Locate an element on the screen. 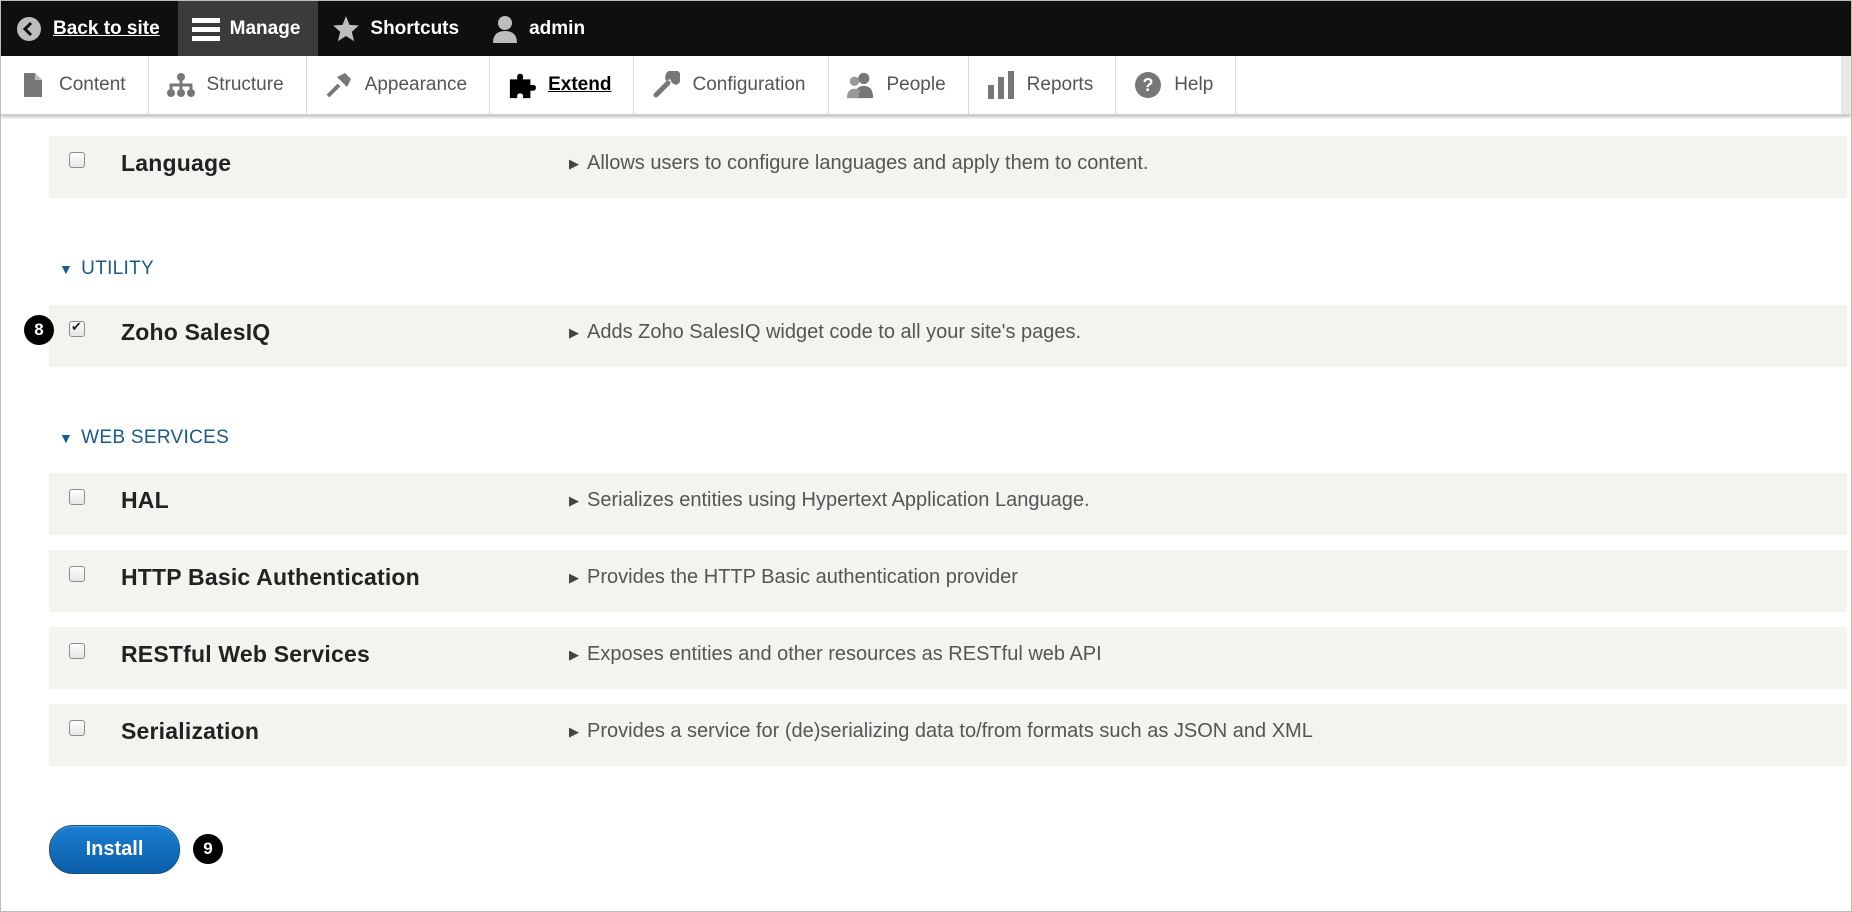  tray-item-extend: Extend is located at coordinates (562, 85).